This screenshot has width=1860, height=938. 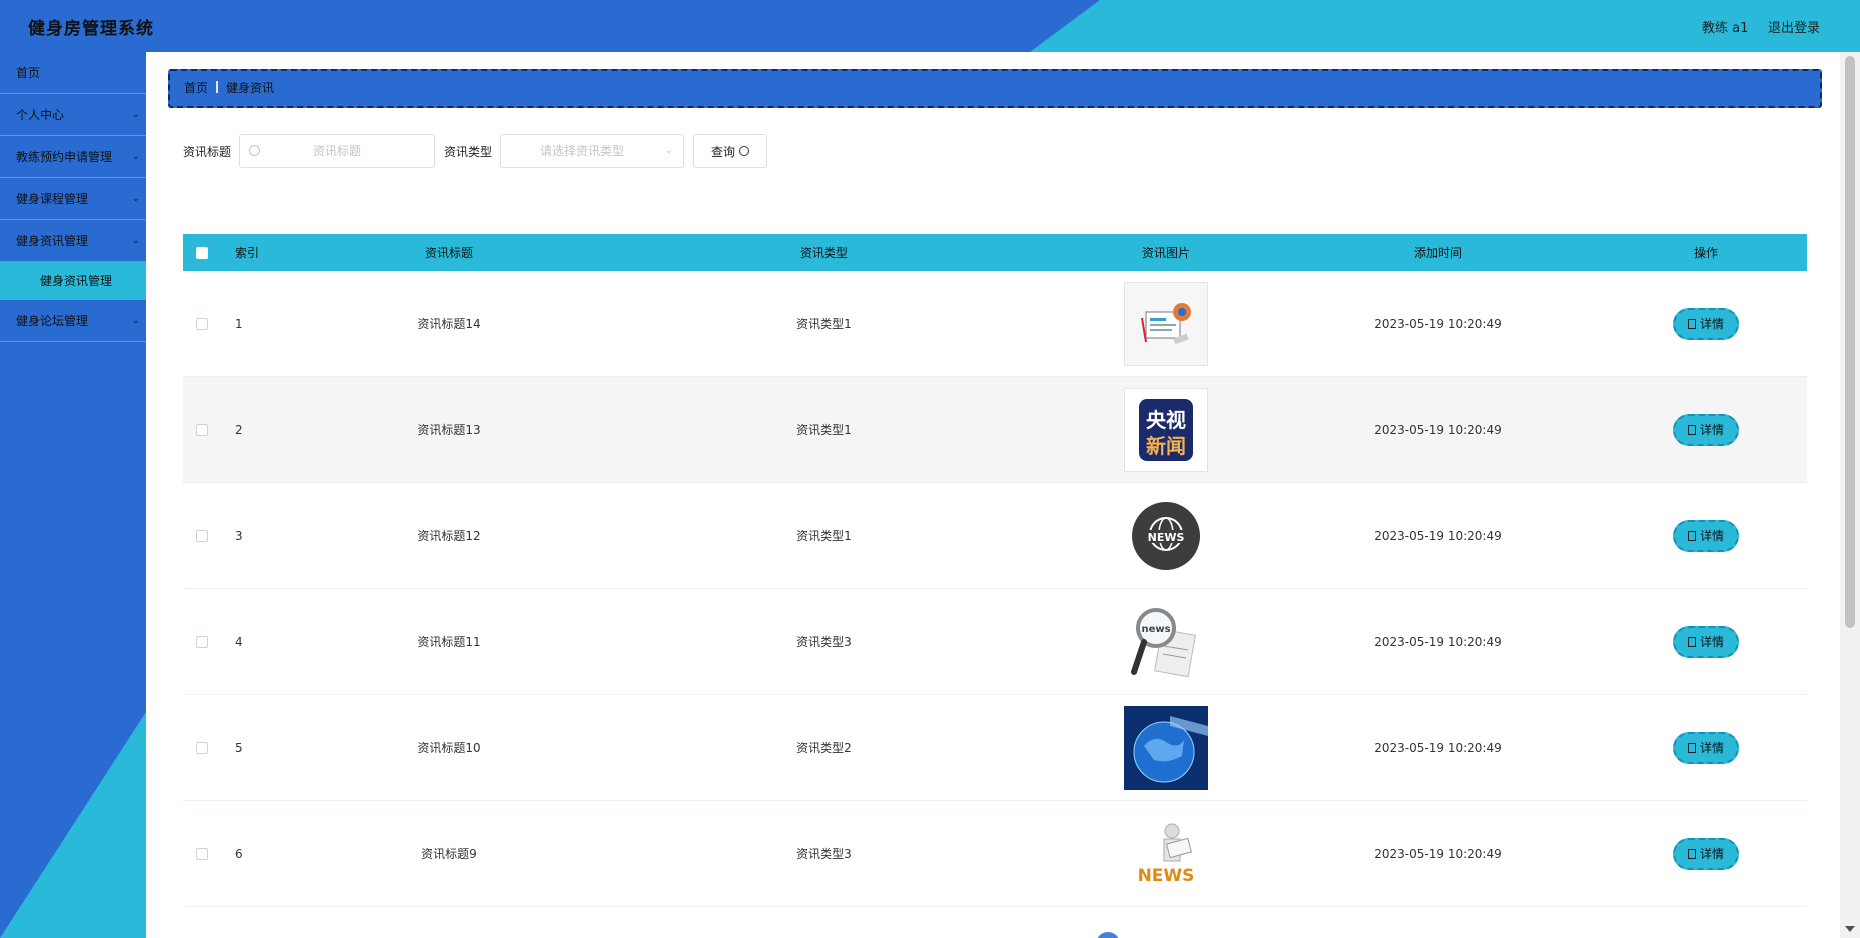 What do you see at coordinates (196, 88) in the screenshot?
I see `breadcrumb-home: 首页` at bounding box center [196, 88].